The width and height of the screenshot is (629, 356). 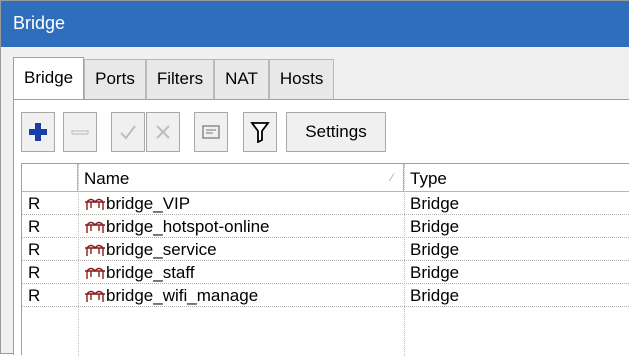 I want to click on minus-icon, so click(x=80, y=132).